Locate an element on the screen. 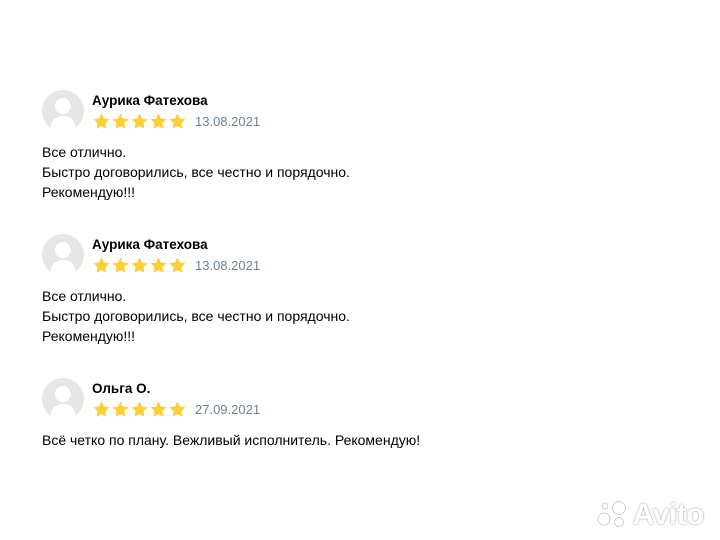 The image size is (720, 540). review-author: Ольга О. is located at coordinates (121, 389).